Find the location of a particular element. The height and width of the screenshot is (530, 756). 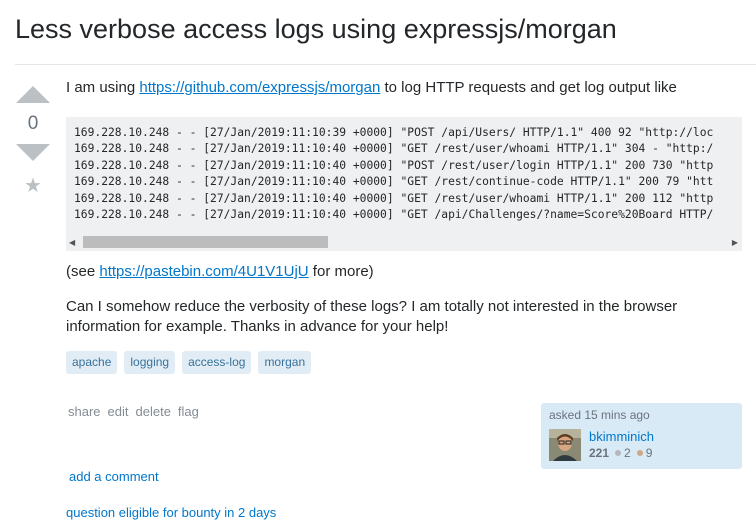

bounty-eligible-link: question eligible for bounty in 2 days is located at coordinates (171, 512).